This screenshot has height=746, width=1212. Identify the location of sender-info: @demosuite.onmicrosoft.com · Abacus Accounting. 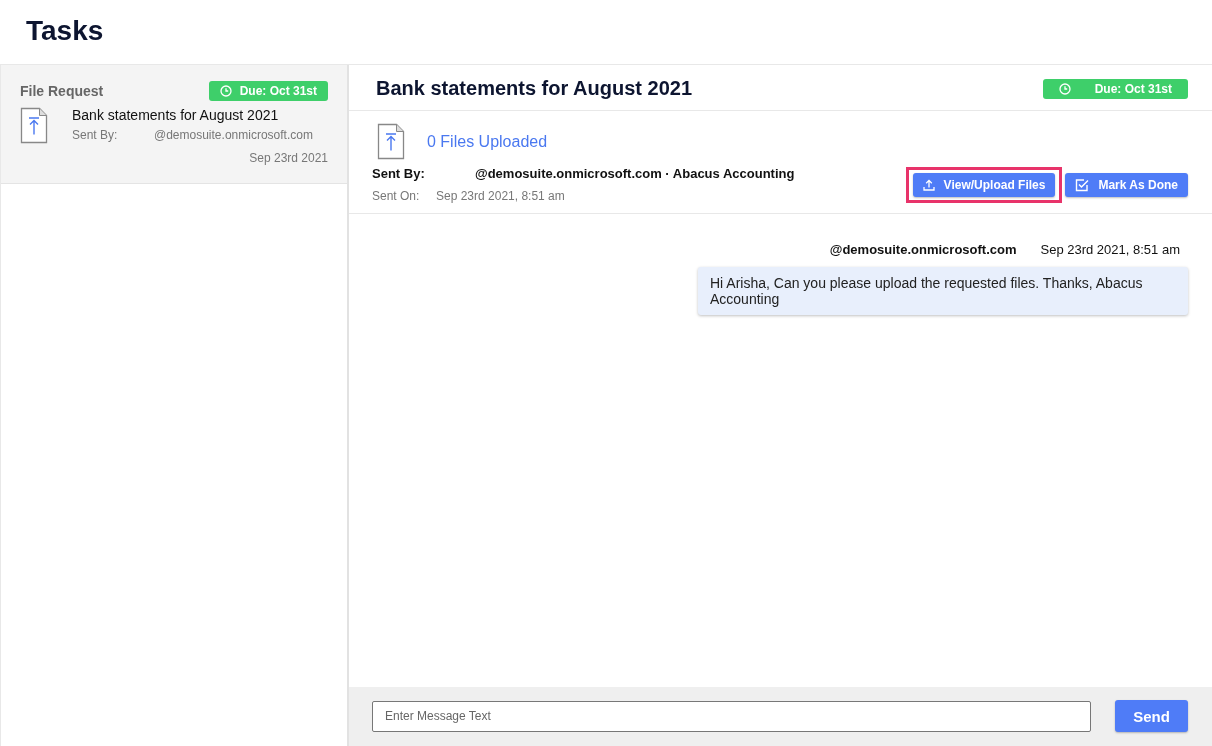
(635, 173).